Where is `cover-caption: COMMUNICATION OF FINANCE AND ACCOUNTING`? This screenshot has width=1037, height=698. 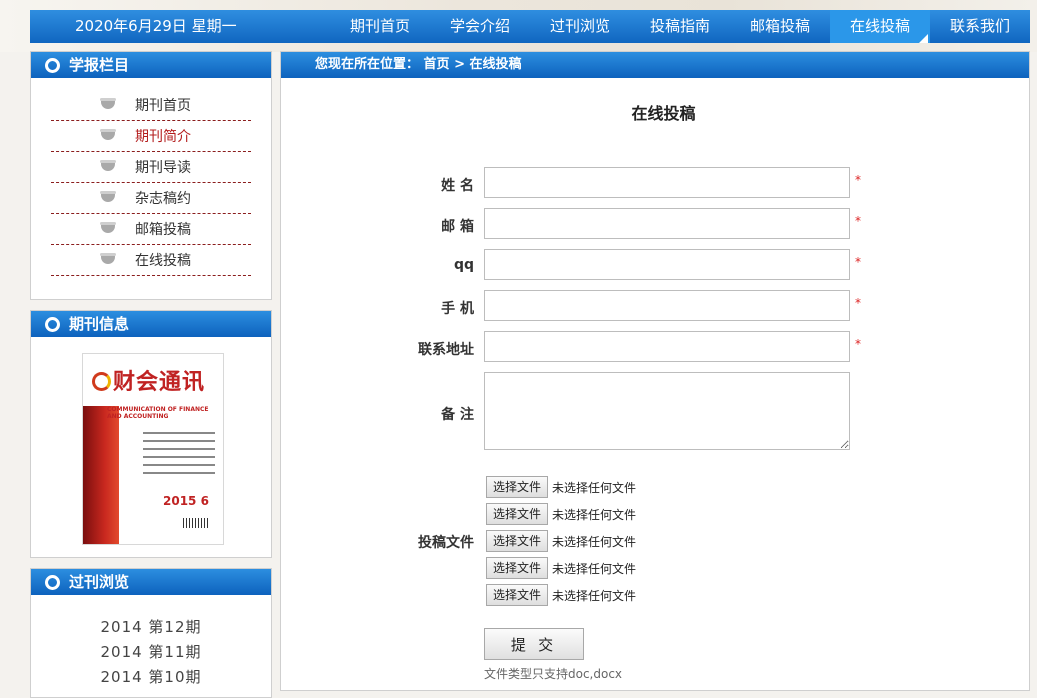
cover-caption: COMMUNICATION OF FINANCE AND ACCOUNTING is located at coordinates (158, 413).